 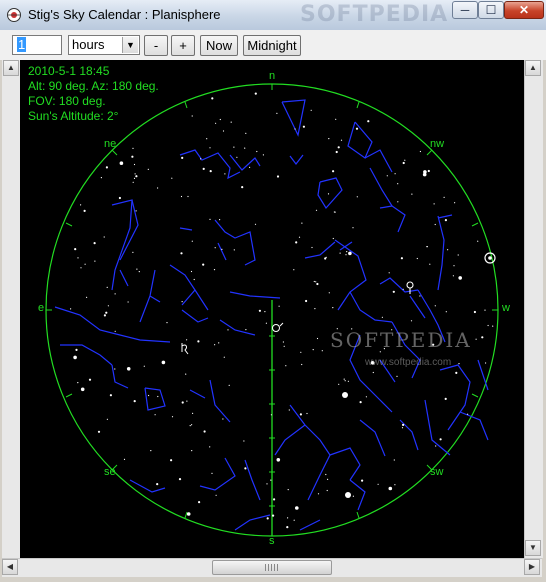 I want to click on horizontal-scrollbar: ◀ ▶, so click(x=272, y=567).